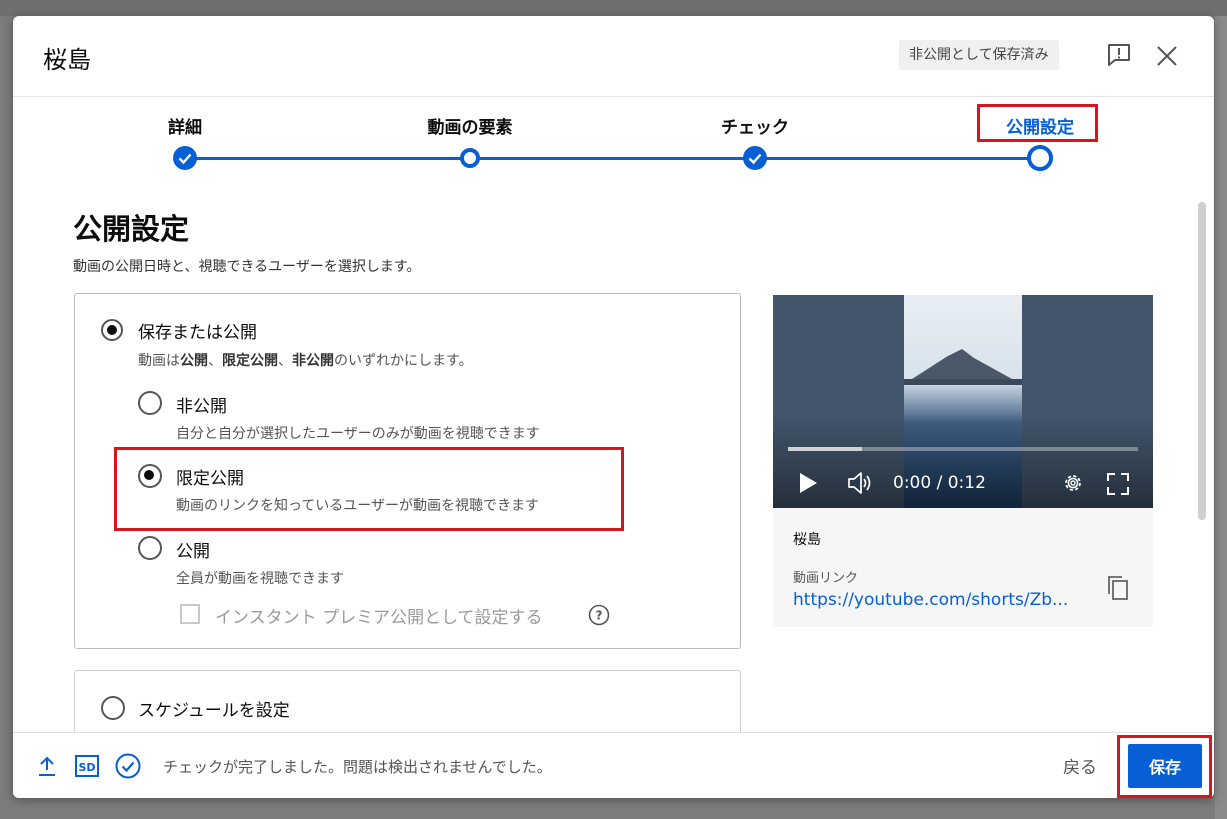 The image size is (1227, 819). Describe the element at coordinates (150, 548) in the screenshot. I see `public-radio` at that location.